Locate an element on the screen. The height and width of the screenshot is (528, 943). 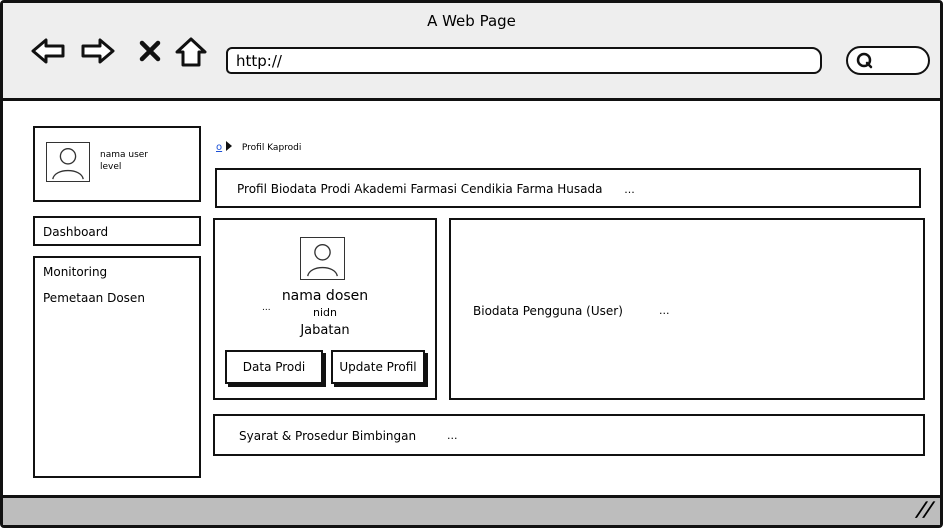
sidebar-item-monitoring: Monitoring is located at coordinates (75, 272).